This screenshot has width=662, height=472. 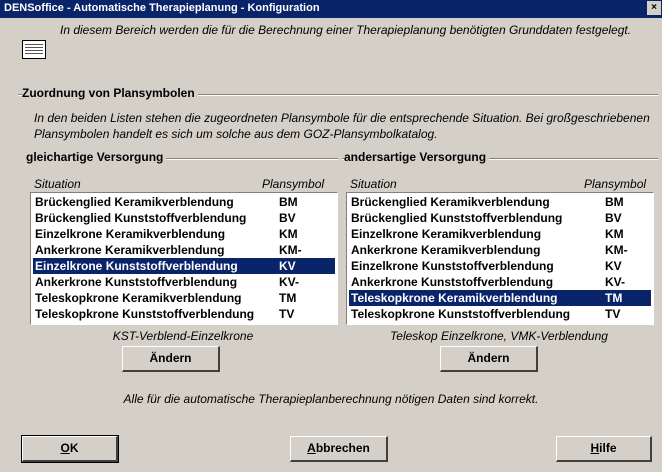 I want to click on ok-rest: K, so click(x=74, y=448).